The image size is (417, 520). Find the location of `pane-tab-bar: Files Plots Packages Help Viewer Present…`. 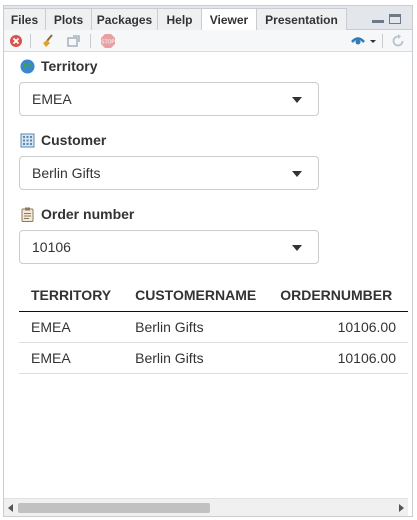

pane-tab-bar: Files Plots Packages Help Viewer Present… is located at coordinates (208, 18).